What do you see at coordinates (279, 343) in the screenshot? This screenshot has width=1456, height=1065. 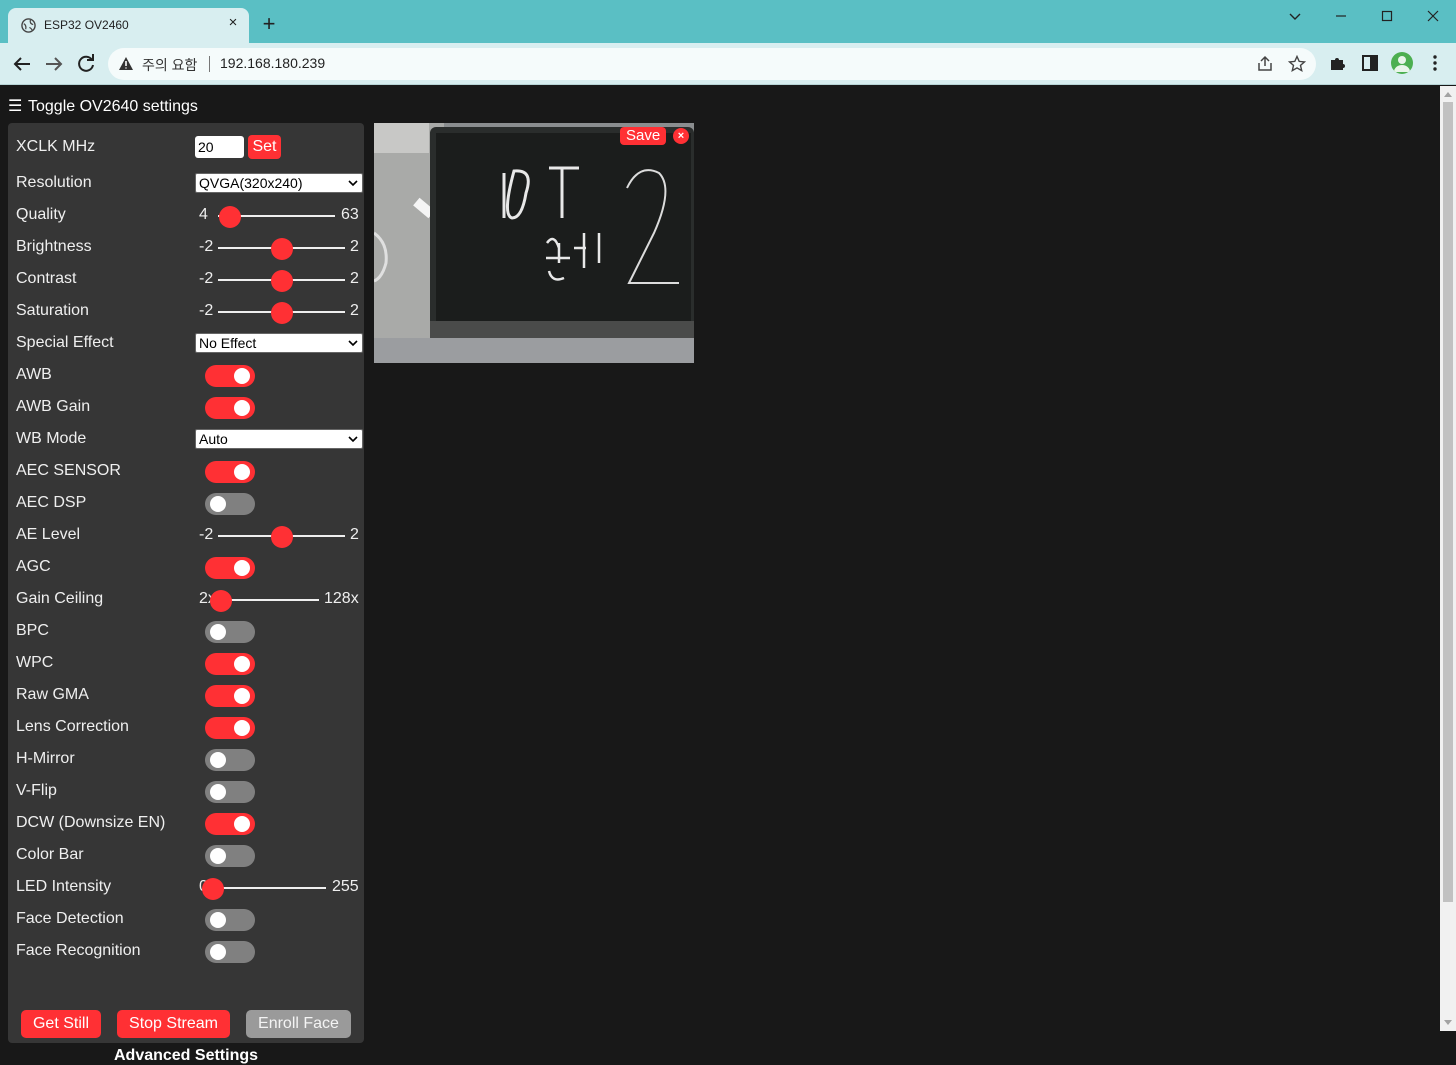 I see `special-effect-select: No Effect` at bounding box center [279, 343].